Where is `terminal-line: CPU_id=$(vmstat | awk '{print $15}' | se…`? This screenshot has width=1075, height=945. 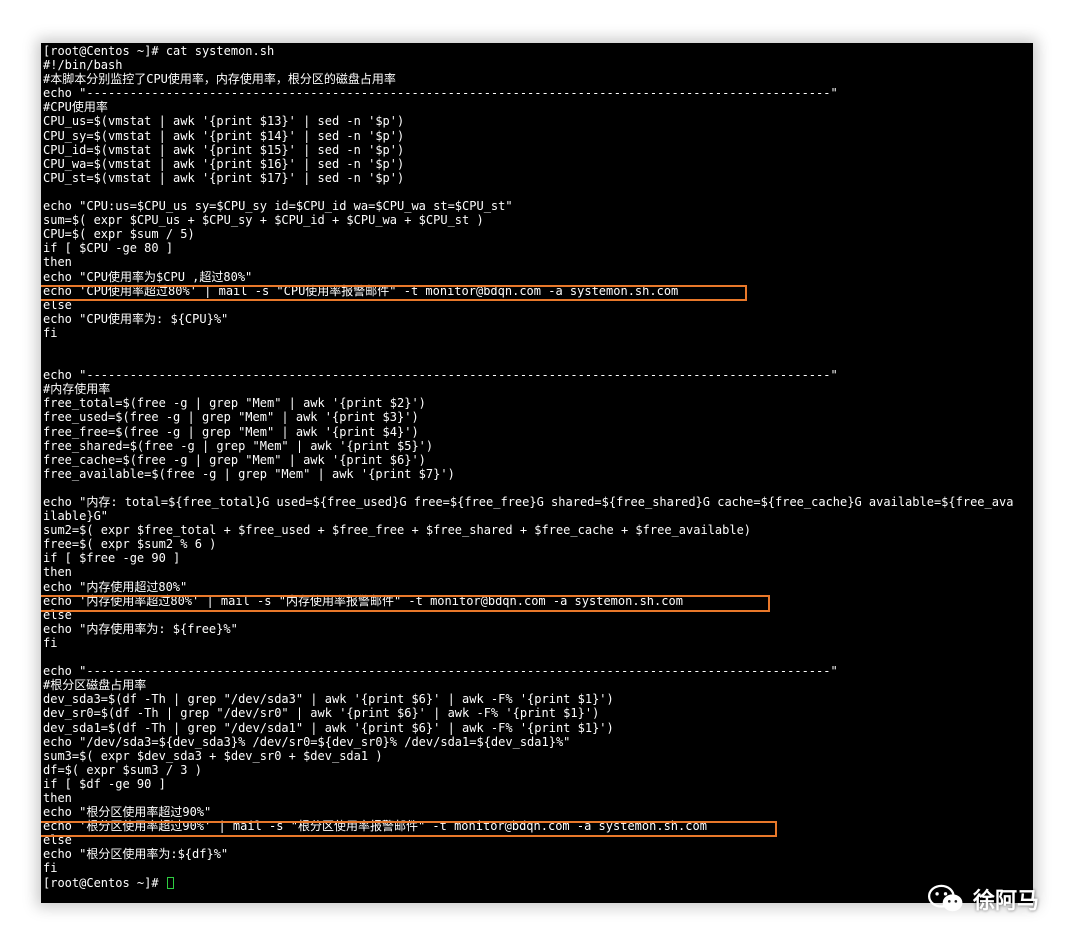
terminal-line: CPU_id=$(vmstat | awk '{print $15}' | se… is located at coordinates (224, 149).